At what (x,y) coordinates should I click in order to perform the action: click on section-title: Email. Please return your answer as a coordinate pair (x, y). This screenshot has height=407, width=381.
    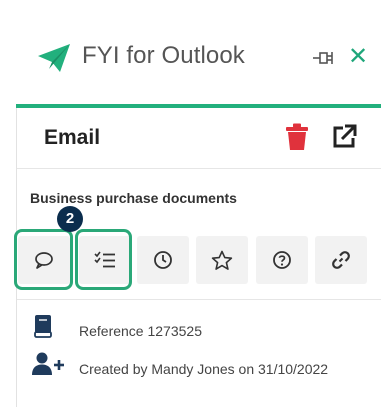
    Looking at the image, I should click on (72, 137).